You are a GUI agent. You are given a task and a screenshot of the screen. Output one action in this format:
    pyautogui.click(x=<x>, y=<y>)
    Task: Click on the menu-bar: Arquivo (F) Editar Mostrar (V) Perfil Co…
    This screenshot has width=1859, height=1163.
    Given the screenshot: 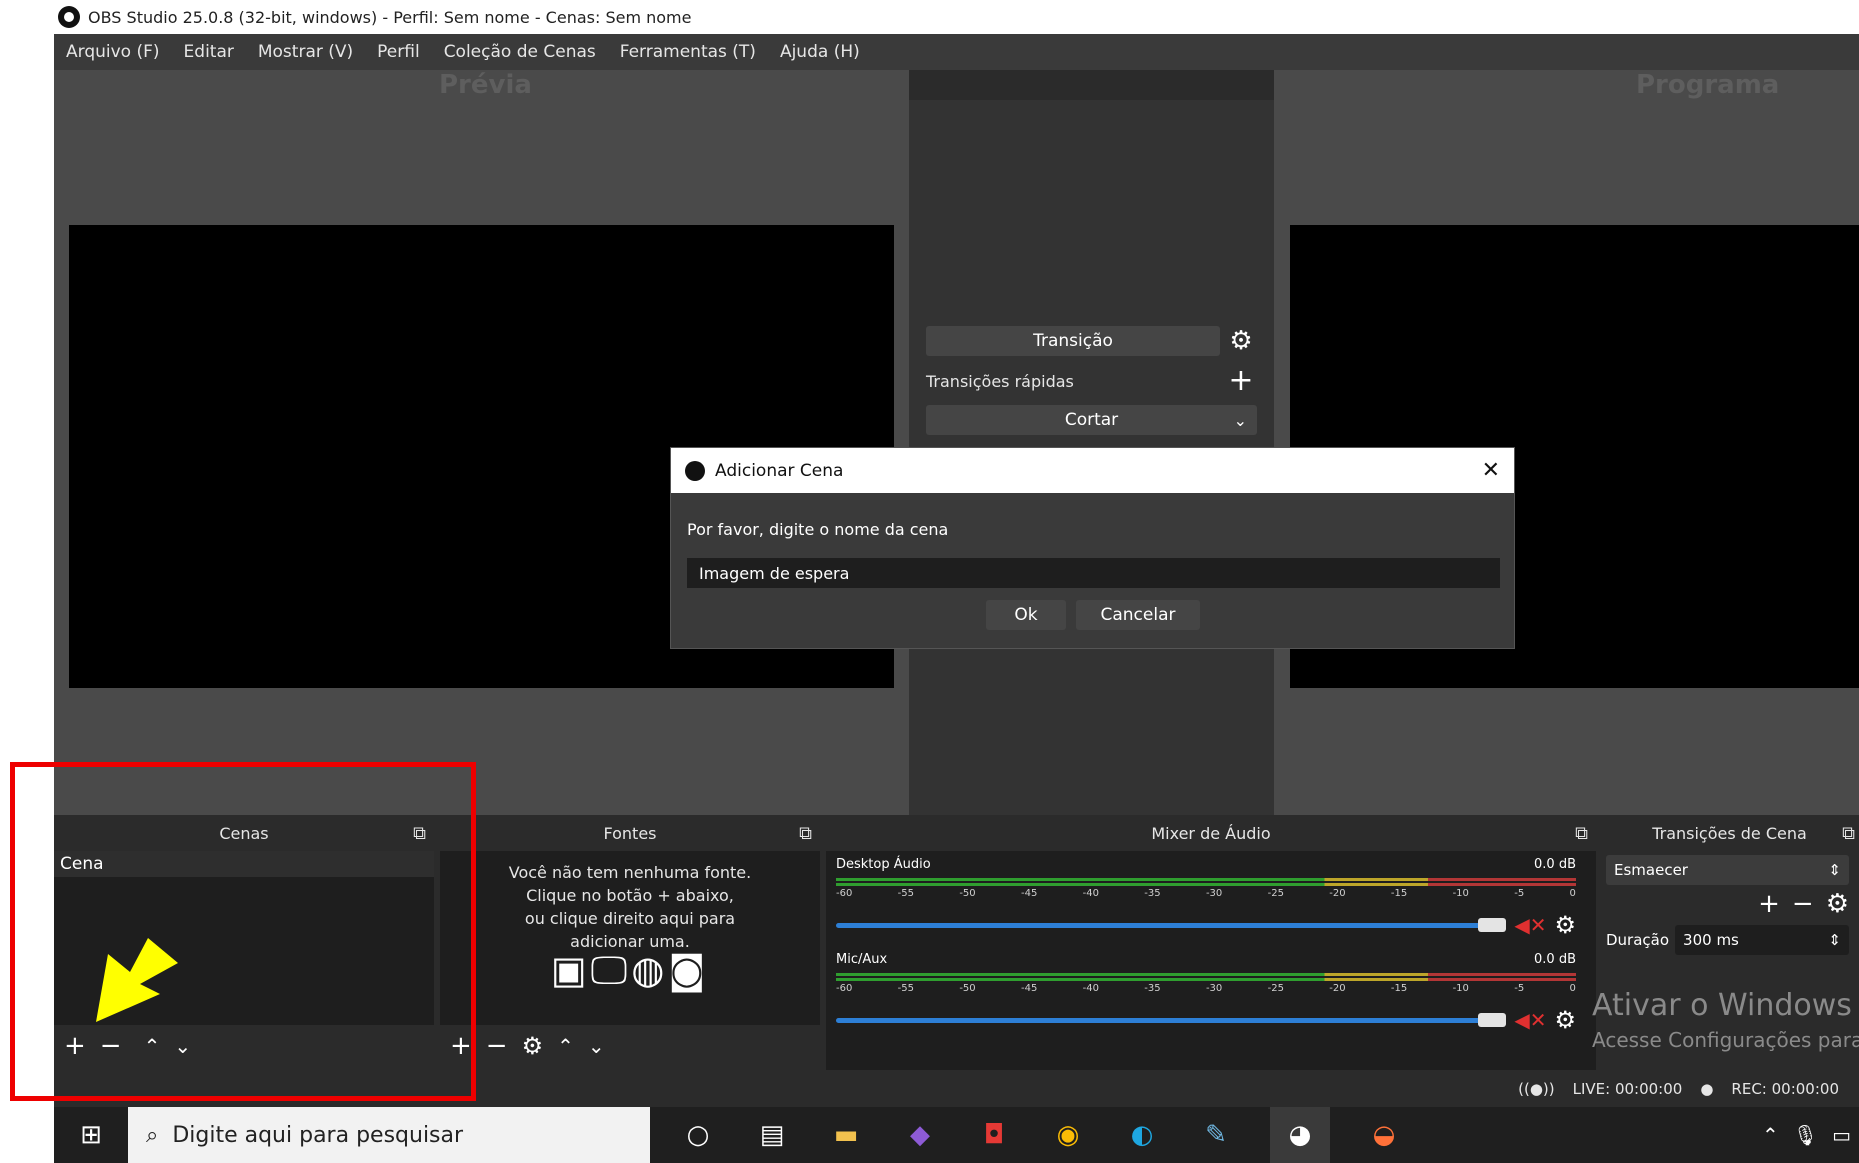 What is the action you would take?
    pyautogui.click(x=956, y=52)
    